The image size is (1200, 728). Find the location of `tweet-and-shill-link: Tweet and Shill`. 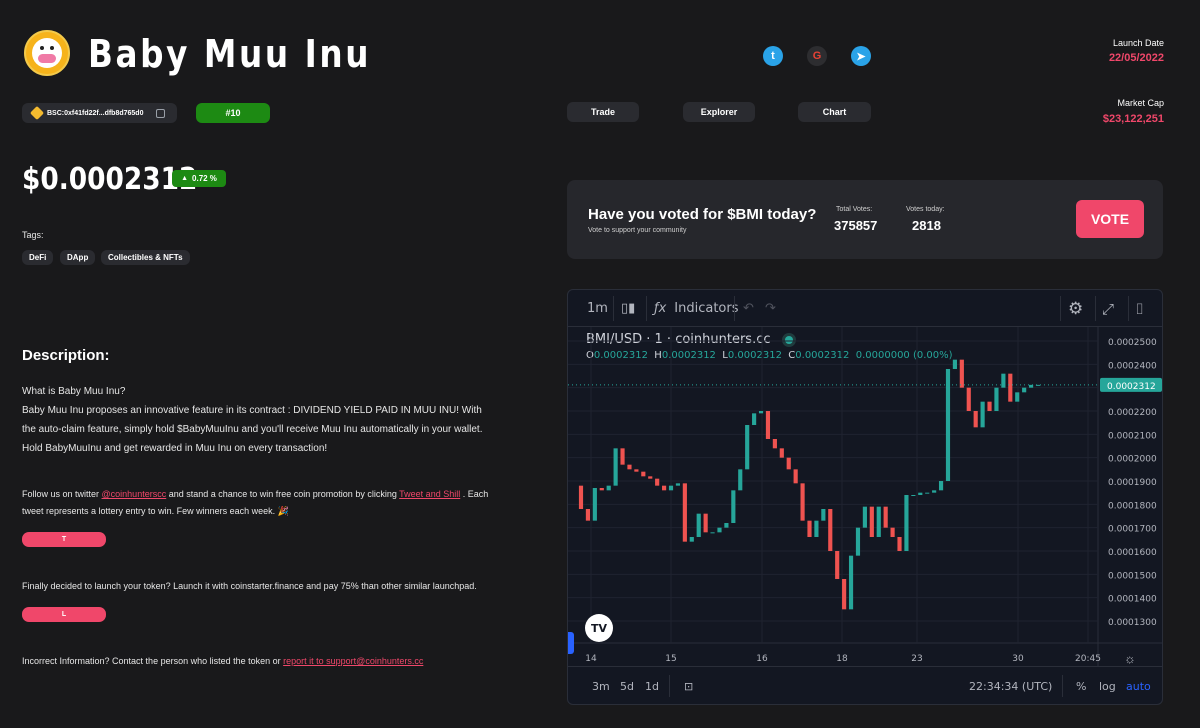

tweet-and-shill-link: Tweet and Shill is located at coordinates (429, 494).